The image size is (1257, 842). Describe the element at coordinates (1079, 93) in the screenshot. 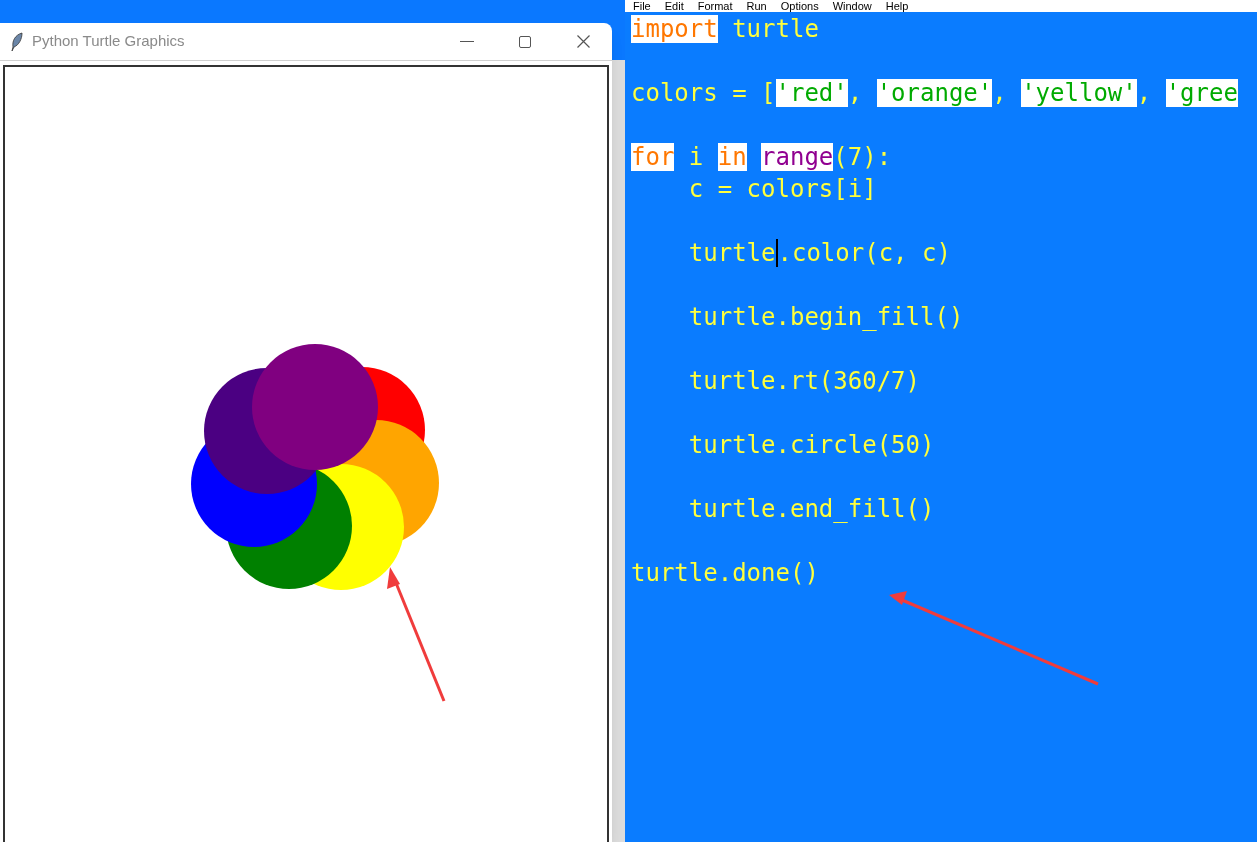

I see `string-literal: 'yellow'` at that location.